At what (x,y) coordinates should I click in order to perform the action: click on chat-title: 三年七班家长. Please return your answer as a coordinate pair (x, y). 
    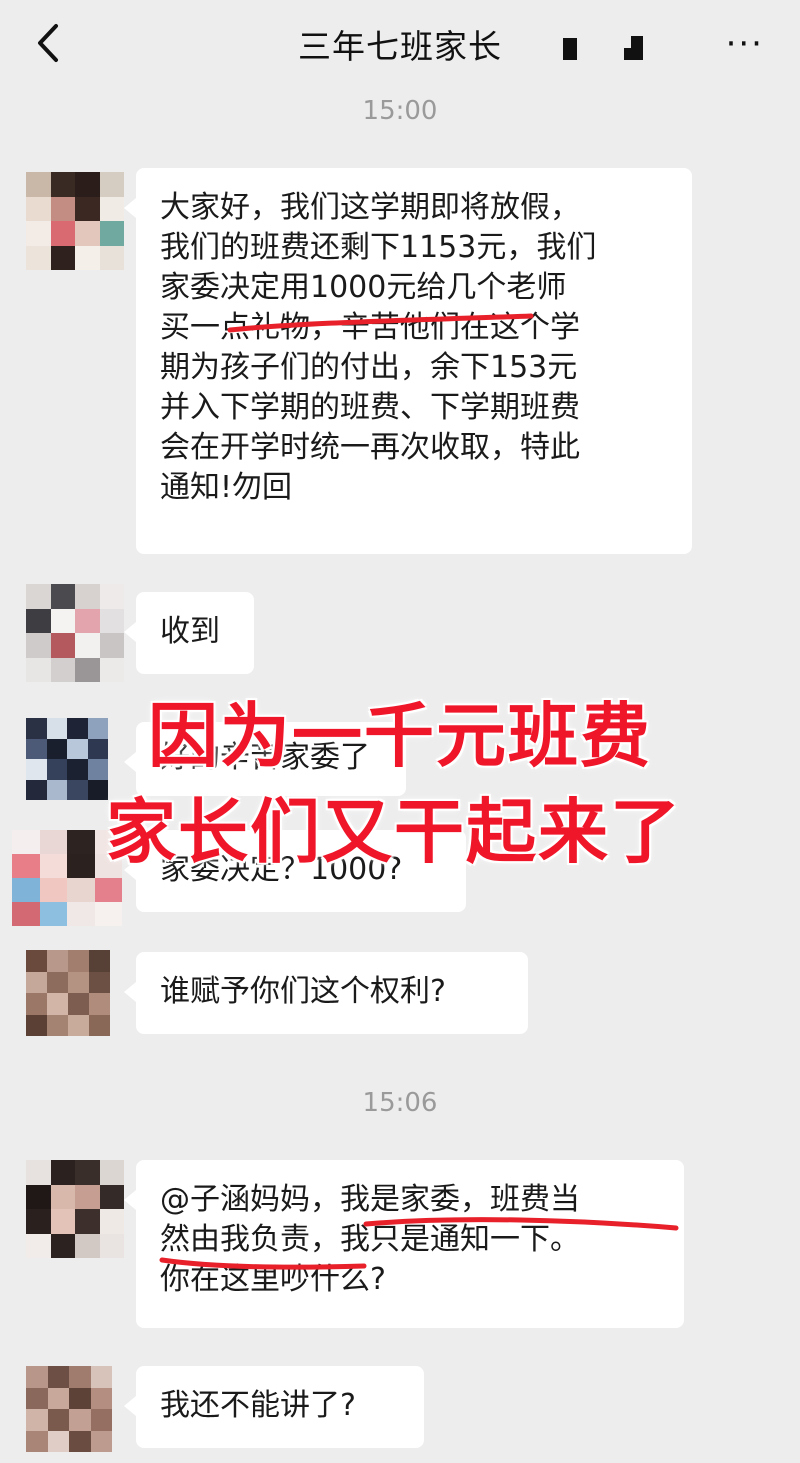
    Looking at the image, I should click on (400, 46).